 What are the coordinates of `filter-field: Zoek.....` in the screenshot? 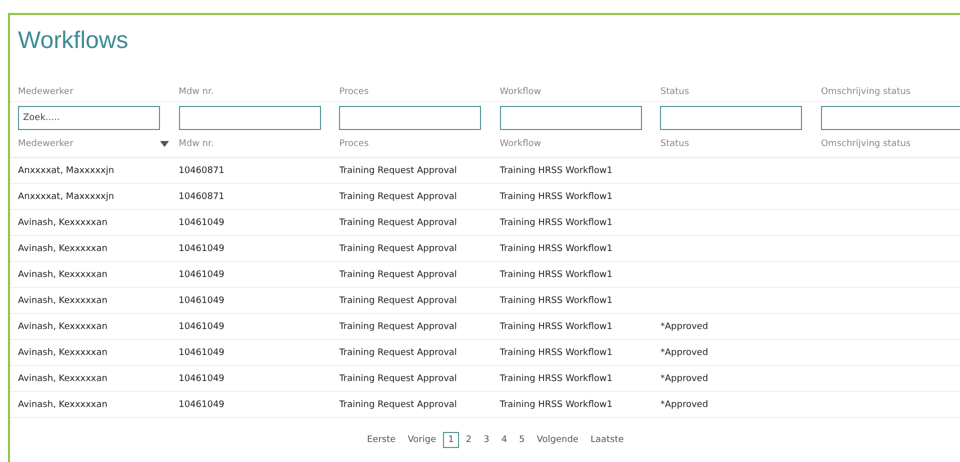 It's located at (89, 118).